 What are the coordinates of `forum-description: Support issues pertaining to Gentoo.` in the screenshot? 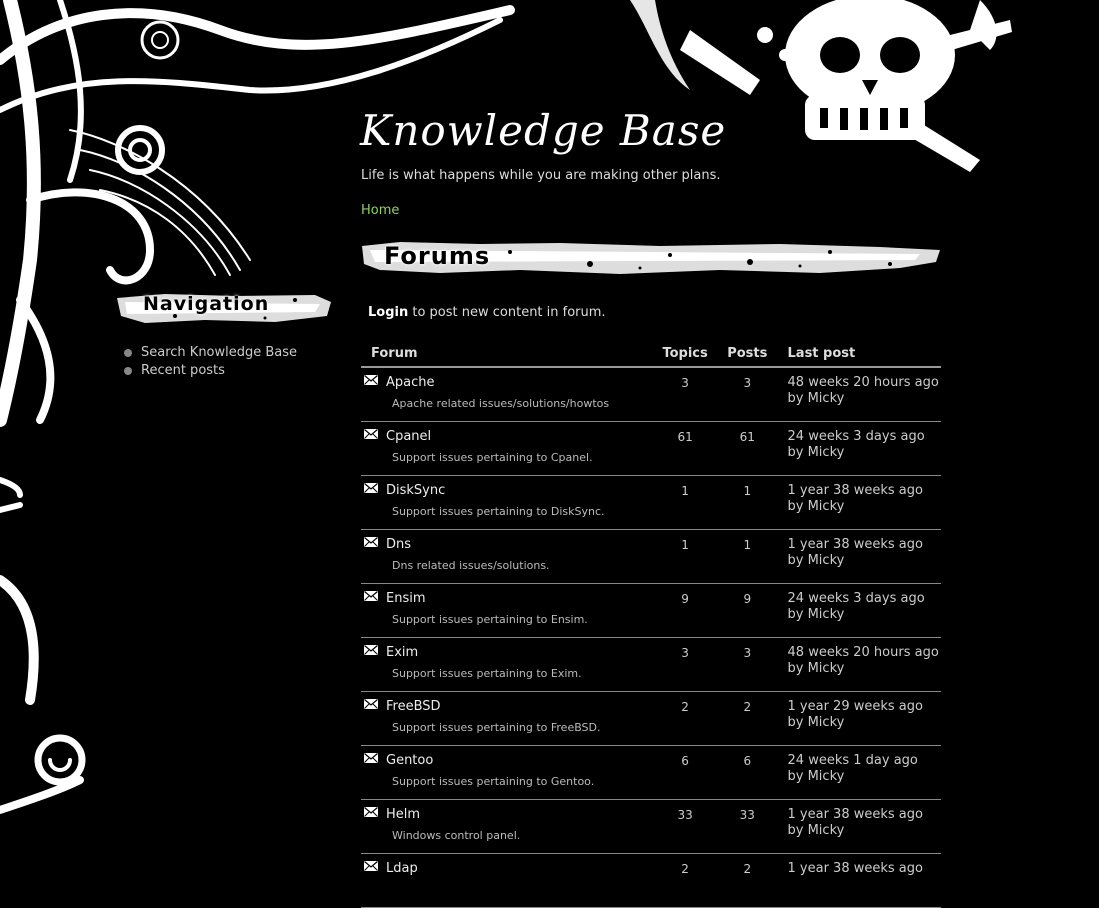 It's located at (493, 781).